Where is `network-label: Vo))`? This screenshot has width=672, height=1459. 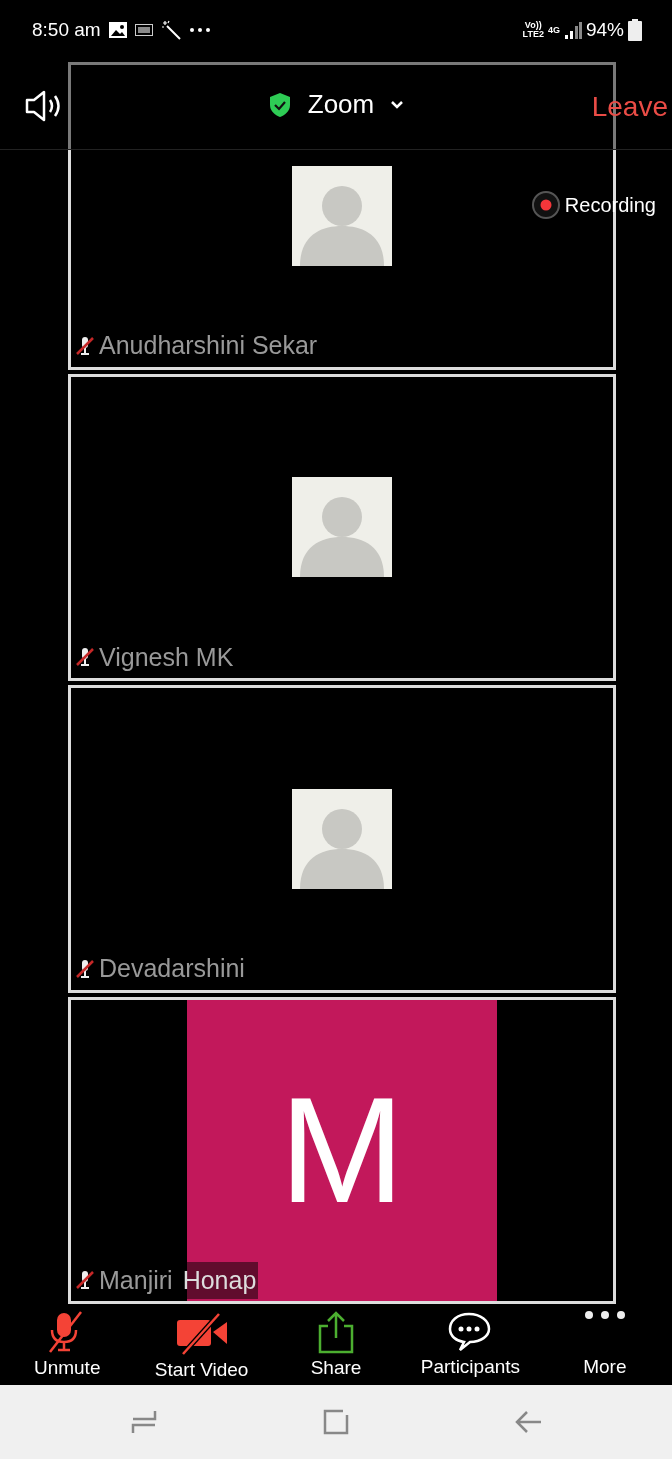 network-label: Vo)) is located at coordinates (533, 25).